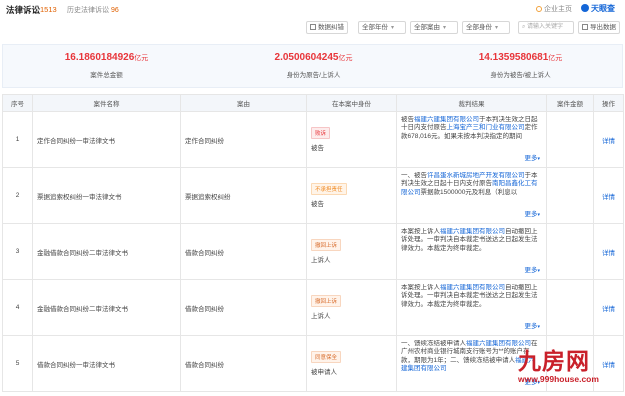 This screenshot has width=625, height=396. What do you see at coordinates (313, 75) in the screenshot?
I see `stat-label: 身份为原告/上诉人` at bounding box center [313, 75].